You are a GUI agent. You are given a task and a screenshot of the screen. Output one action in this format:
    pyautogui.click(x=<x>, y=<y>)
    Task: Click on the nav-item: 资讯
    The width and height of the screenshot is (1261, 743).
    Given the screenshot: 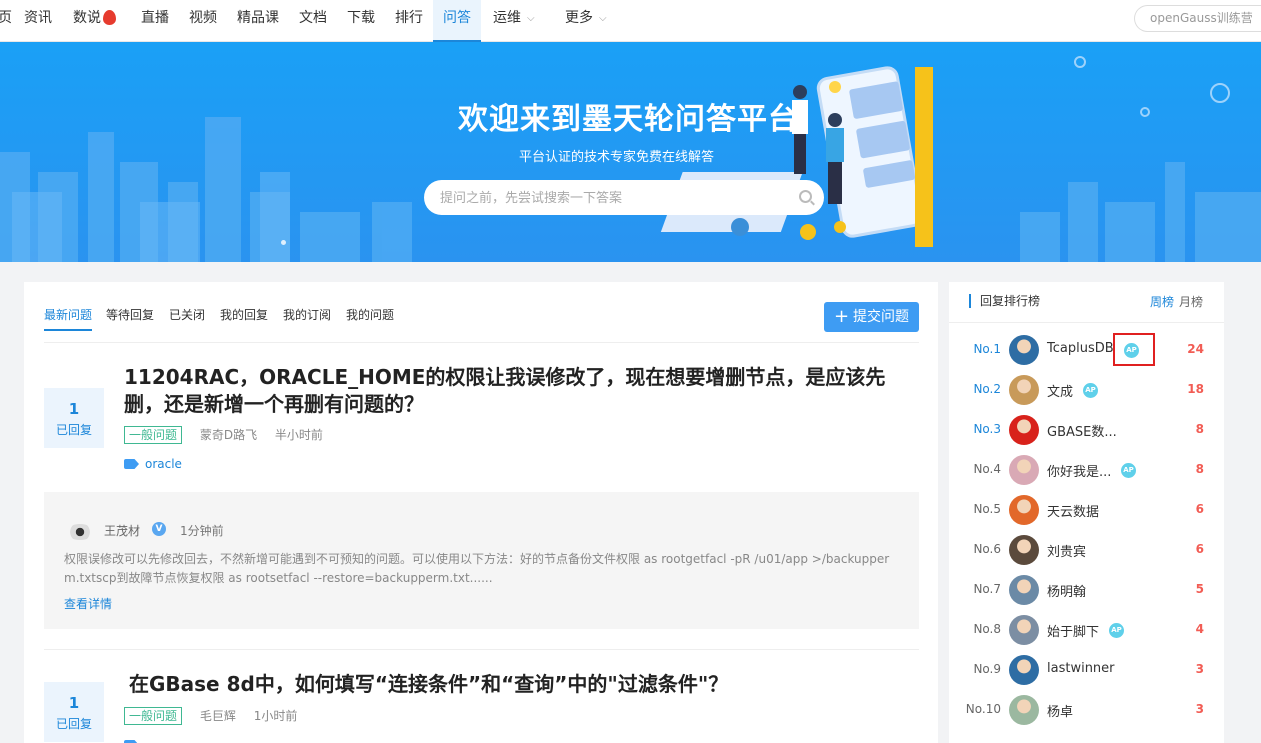 What is the action you would take?
    pyautogui.click(x=38, y=21)
    